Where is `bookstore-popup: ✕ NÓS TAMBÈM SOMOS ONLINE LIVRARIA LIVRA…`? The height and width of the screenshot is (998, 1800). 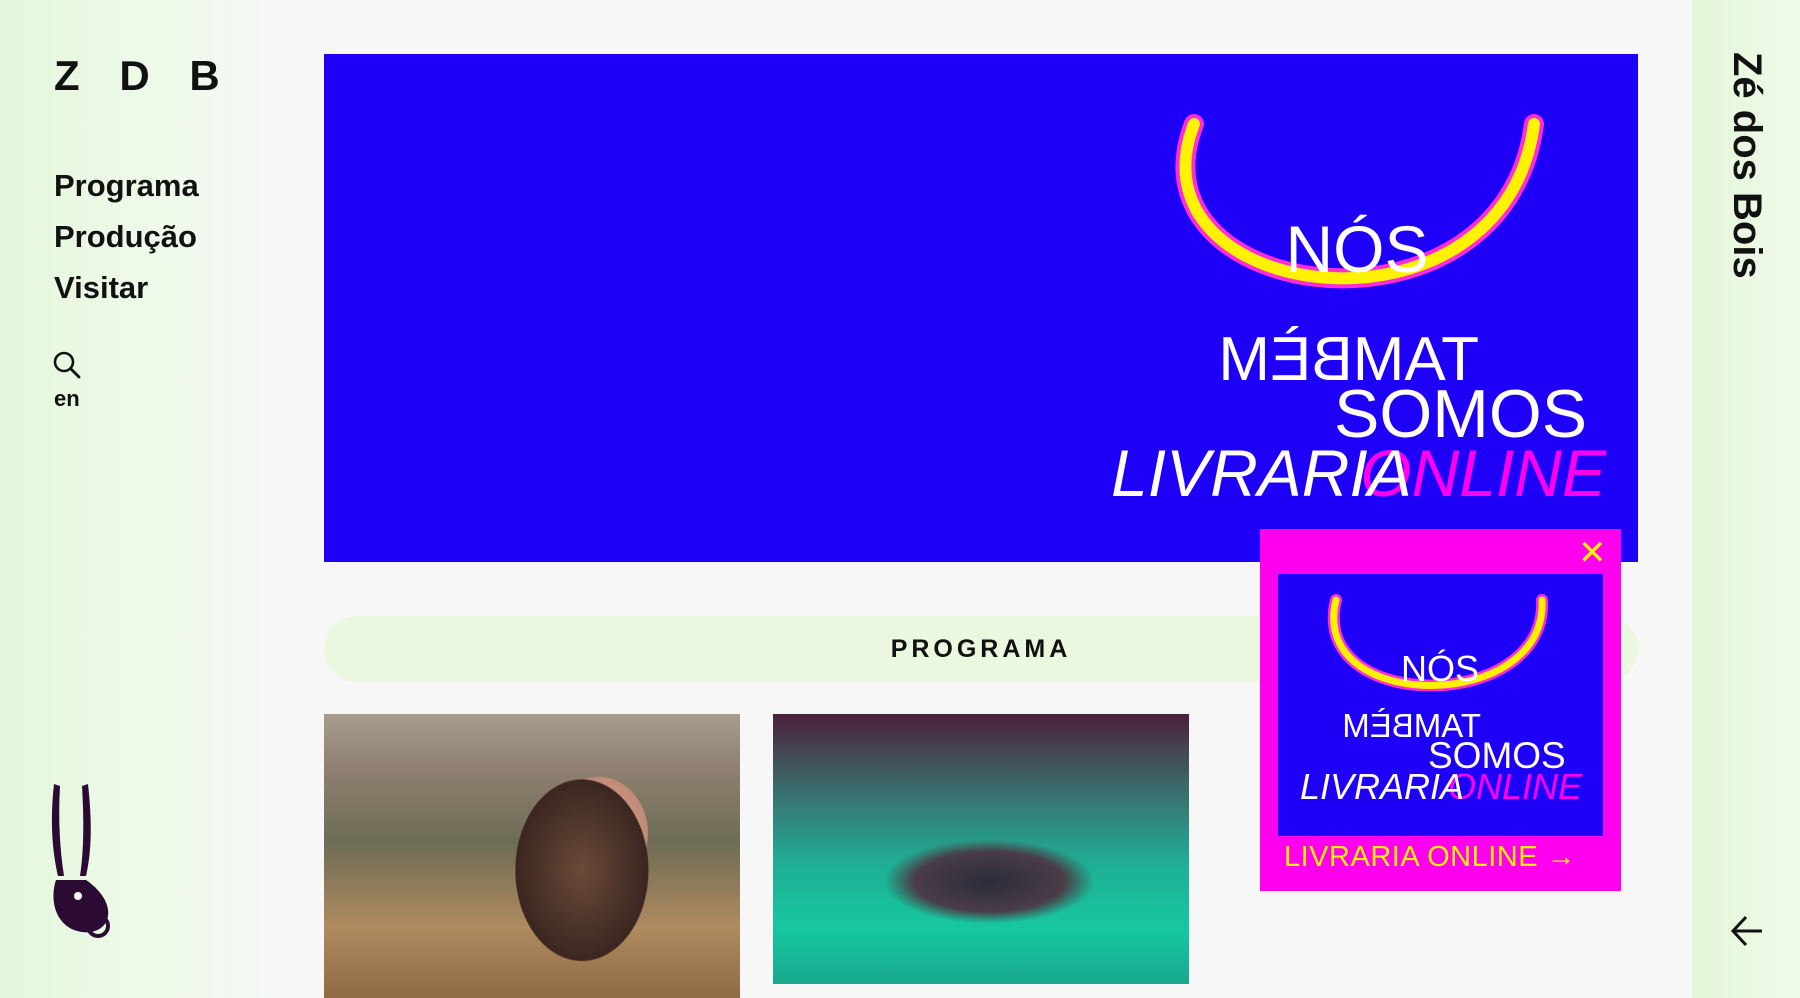 bookstore-popup: ✕ NÓS TAMBÈM SOMOS ONLINE LIVRARIA LIVRA… is located at coordinates (1440, 710).